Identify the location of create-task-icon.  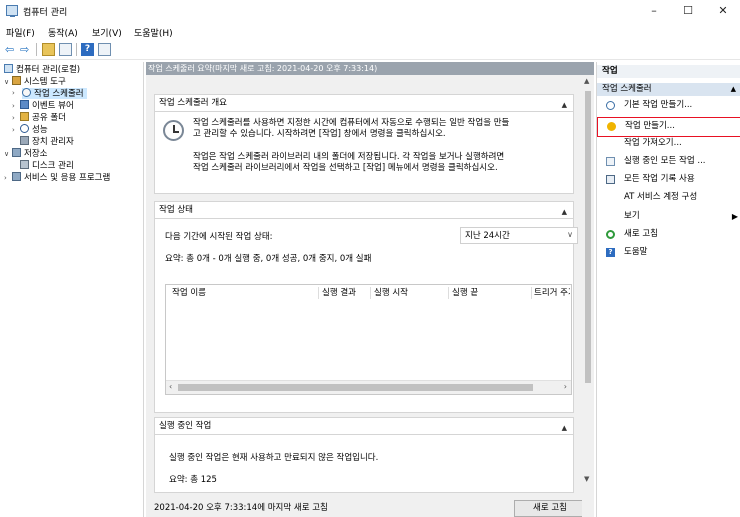
(611, 126).